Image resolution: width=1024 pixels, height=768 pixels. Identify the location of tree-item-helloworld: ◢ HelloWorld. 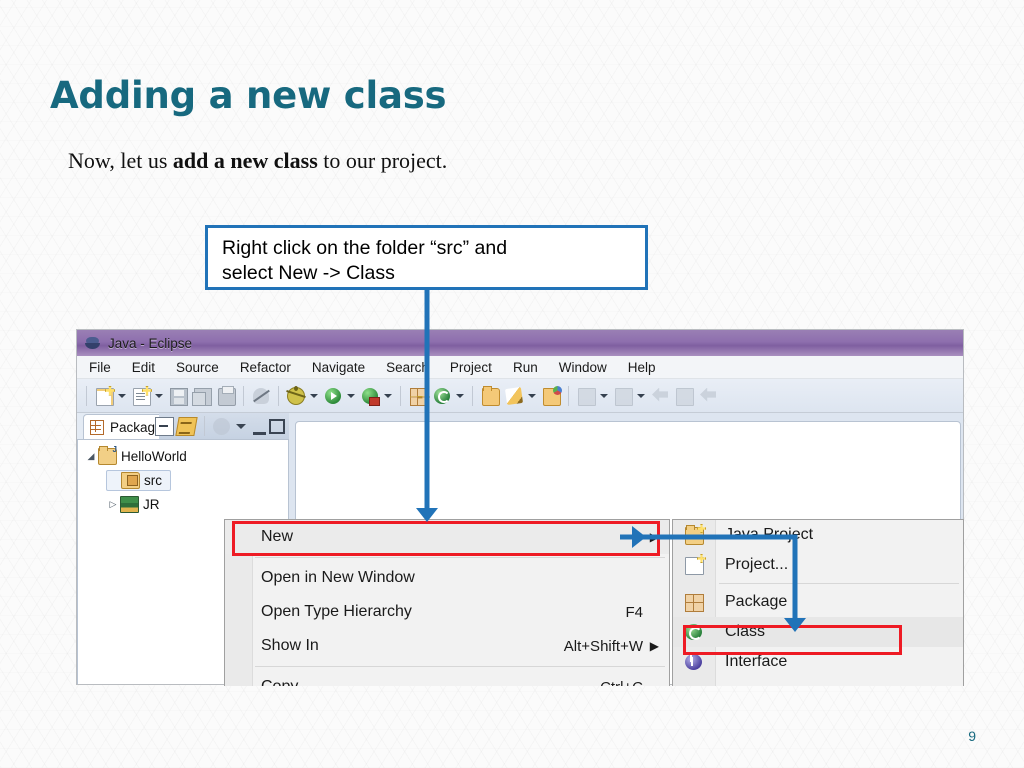
(139, 456).